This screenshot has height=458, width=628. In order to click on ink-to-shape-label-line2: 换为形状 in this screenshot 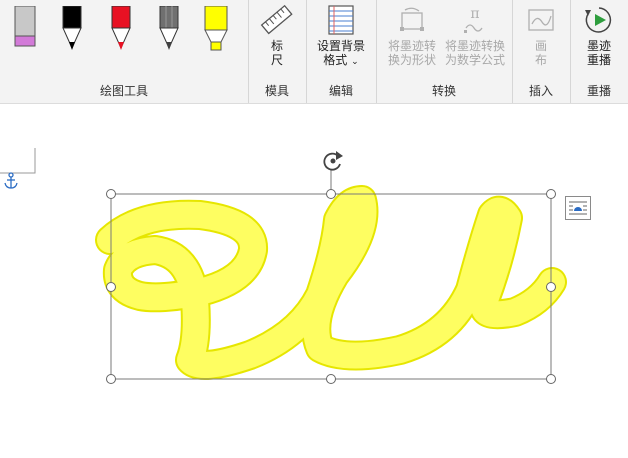, I will do `click(411, 60)`.